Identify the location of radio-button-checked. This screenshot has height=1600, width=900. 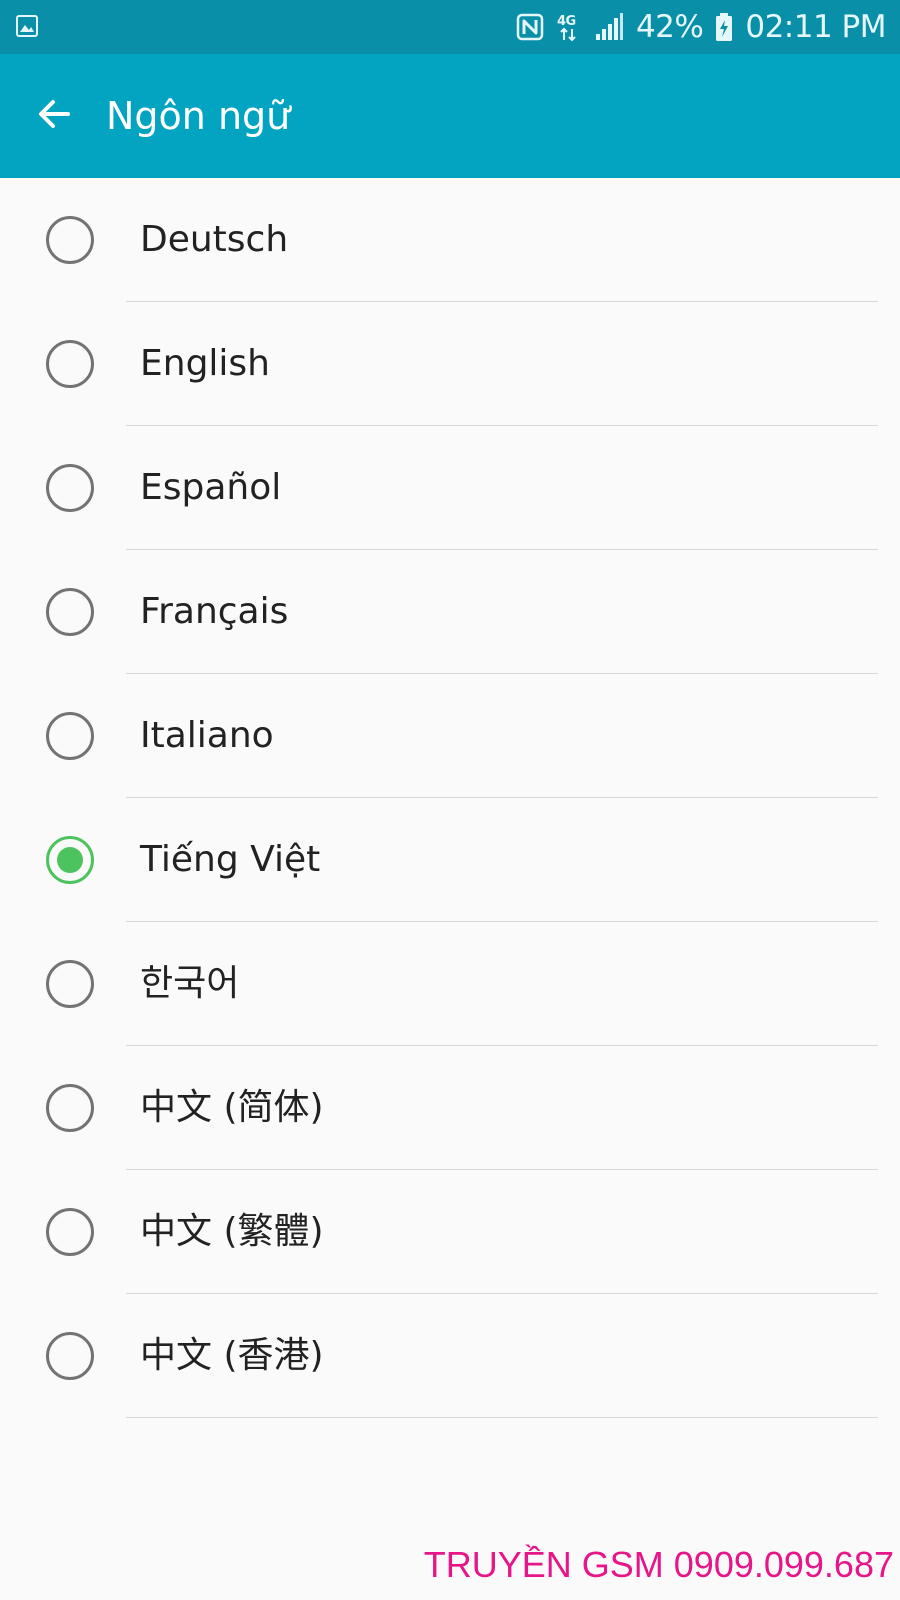
(70, 860).